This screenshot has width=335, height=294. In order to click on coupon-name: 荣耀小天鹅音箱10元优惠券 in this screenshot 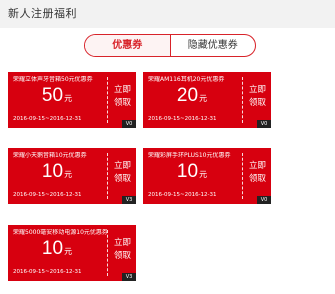, I will do `click(50, 155)`.